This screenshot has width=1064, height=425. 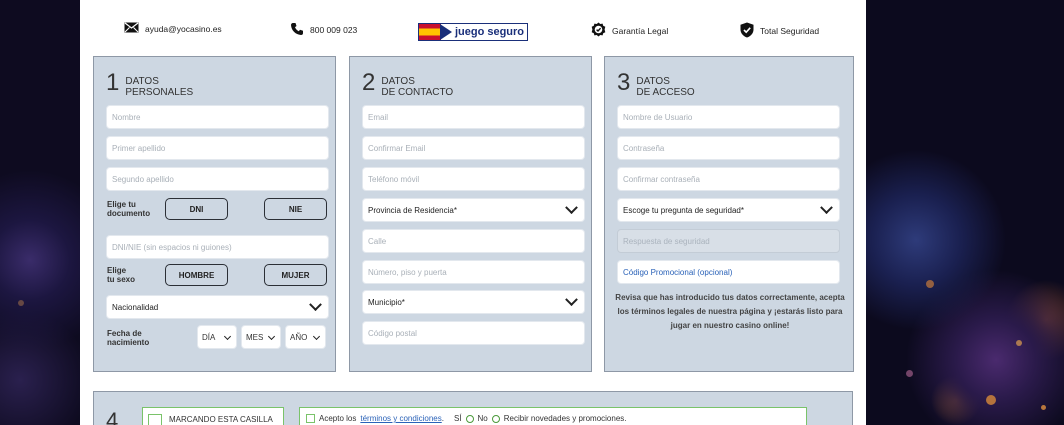 What do you see at coordinates (310, 418) in the screenshot?
I see `terms-checkbox` at bounding box center [310, 418].